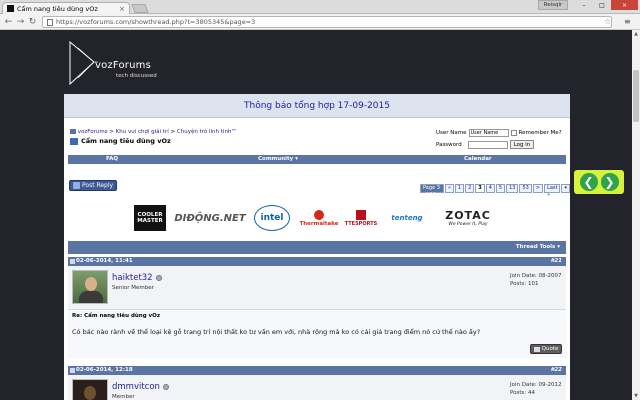 Image resolution: width=640 pixels, height=400 pixels. Describe the element at coordinates (361, 223) in the screenshot. I see `sponsor-ttesports-text: TTESPORTS` at that location.